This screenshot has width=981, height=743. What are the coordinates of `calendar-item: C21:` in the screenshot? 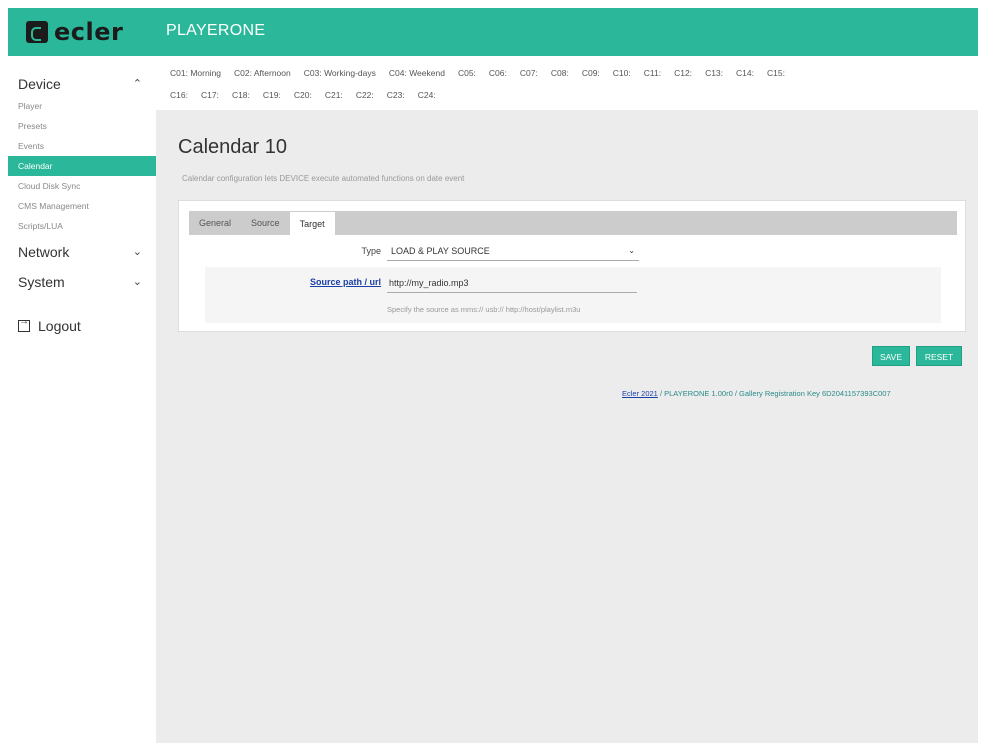 It's located at (334, 95).